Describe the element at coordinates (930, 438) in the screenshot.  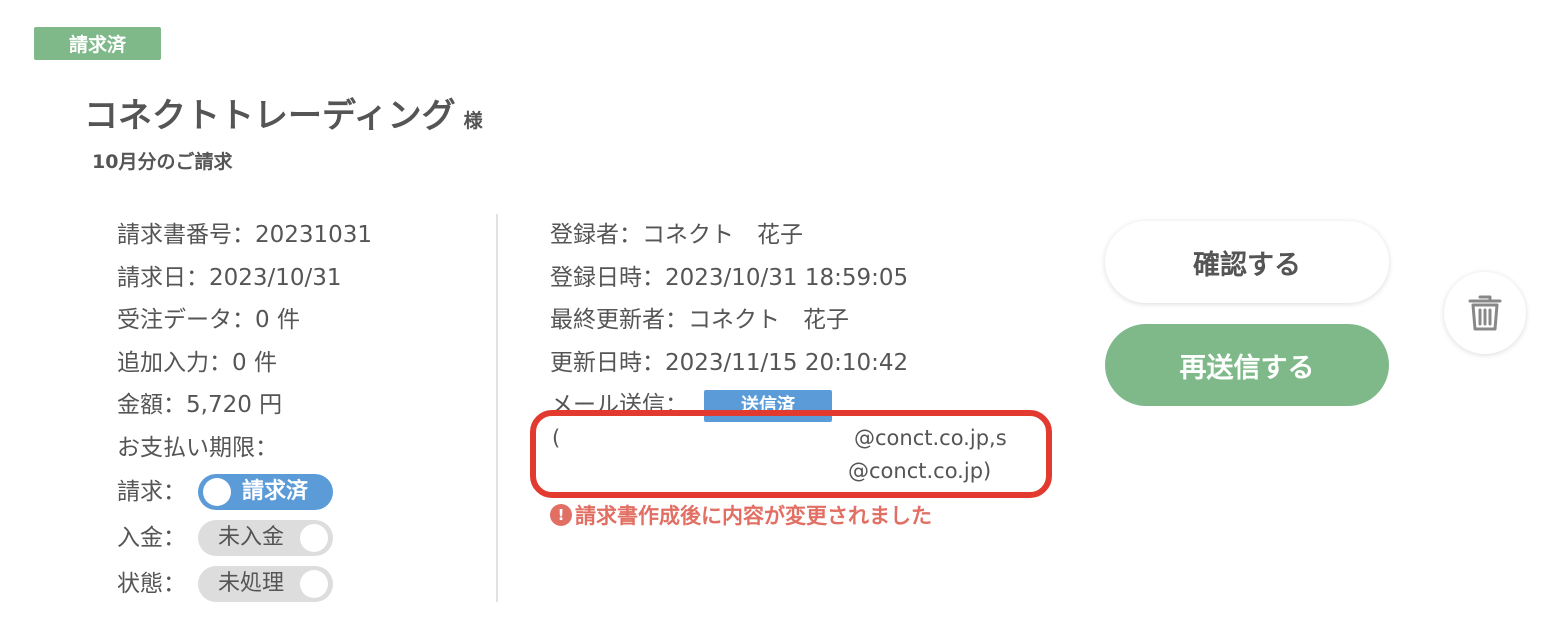
I see `email-line-1: @conct.co.jp,s` at that location.